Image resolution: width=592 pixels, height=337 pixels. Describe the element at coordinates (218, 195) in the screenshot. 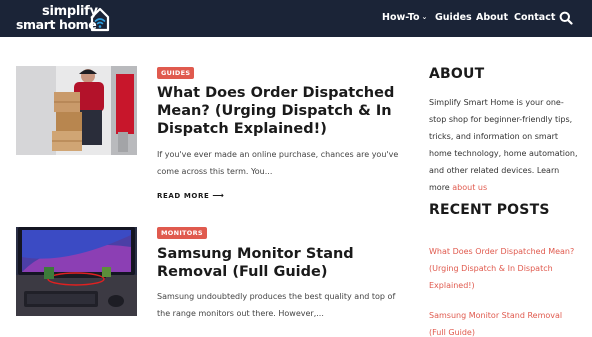

I see `arrow-right-icon: ⟶` at that location.